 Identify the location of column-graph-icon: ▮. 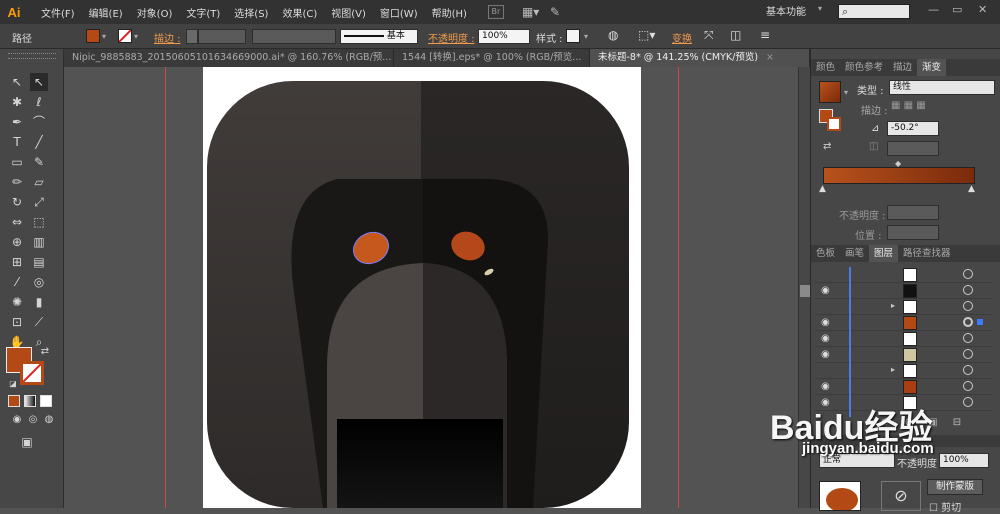
(39, 302).